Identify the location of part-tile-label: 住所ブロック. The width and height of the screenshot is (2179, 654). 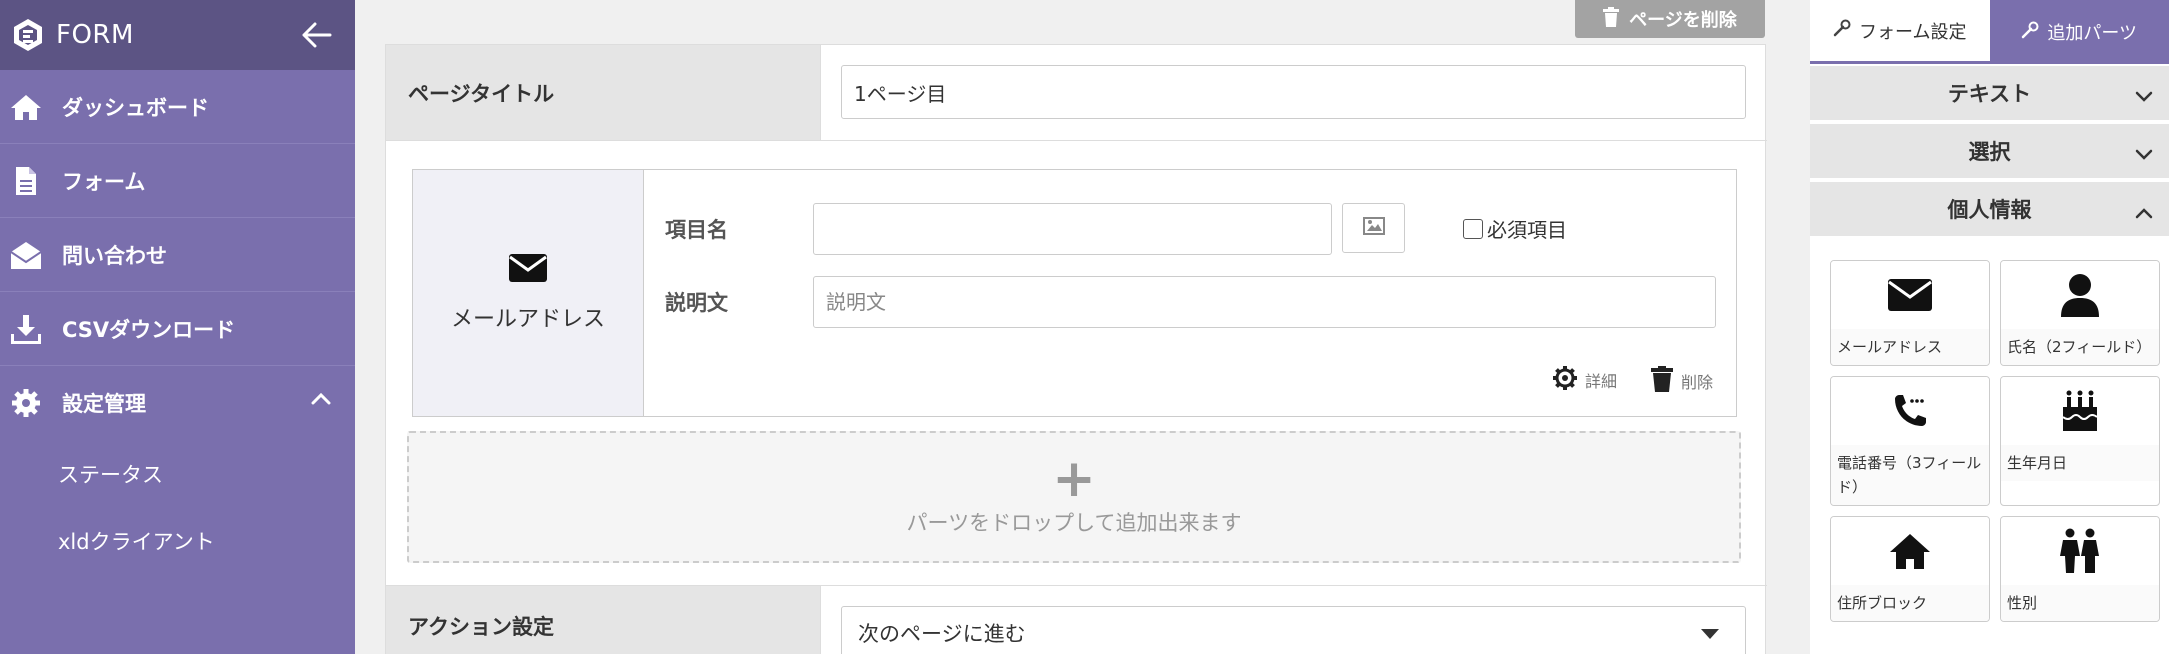
(1910, 603).